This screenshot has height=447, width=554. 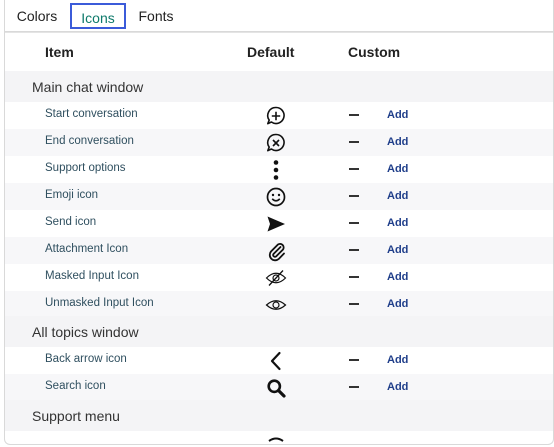 I want to click on column-header-default: Default, so click(x=271, y=52).